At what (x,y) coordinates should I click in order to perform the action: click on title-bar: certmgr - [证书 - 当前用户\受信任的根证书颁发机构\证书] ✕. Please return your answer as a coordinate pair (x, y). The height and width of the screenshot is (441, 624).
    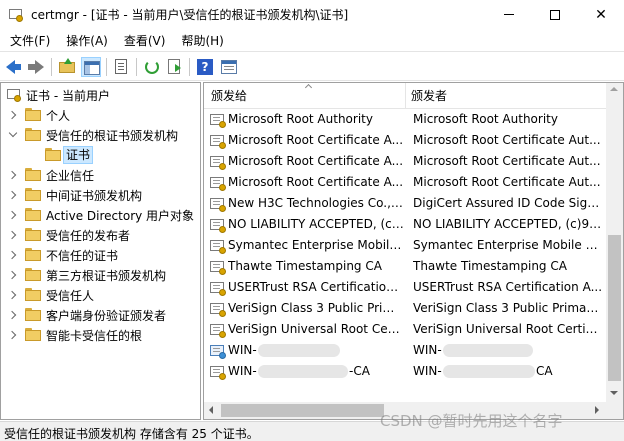
    Looking at the image, I should click on (312, 14).